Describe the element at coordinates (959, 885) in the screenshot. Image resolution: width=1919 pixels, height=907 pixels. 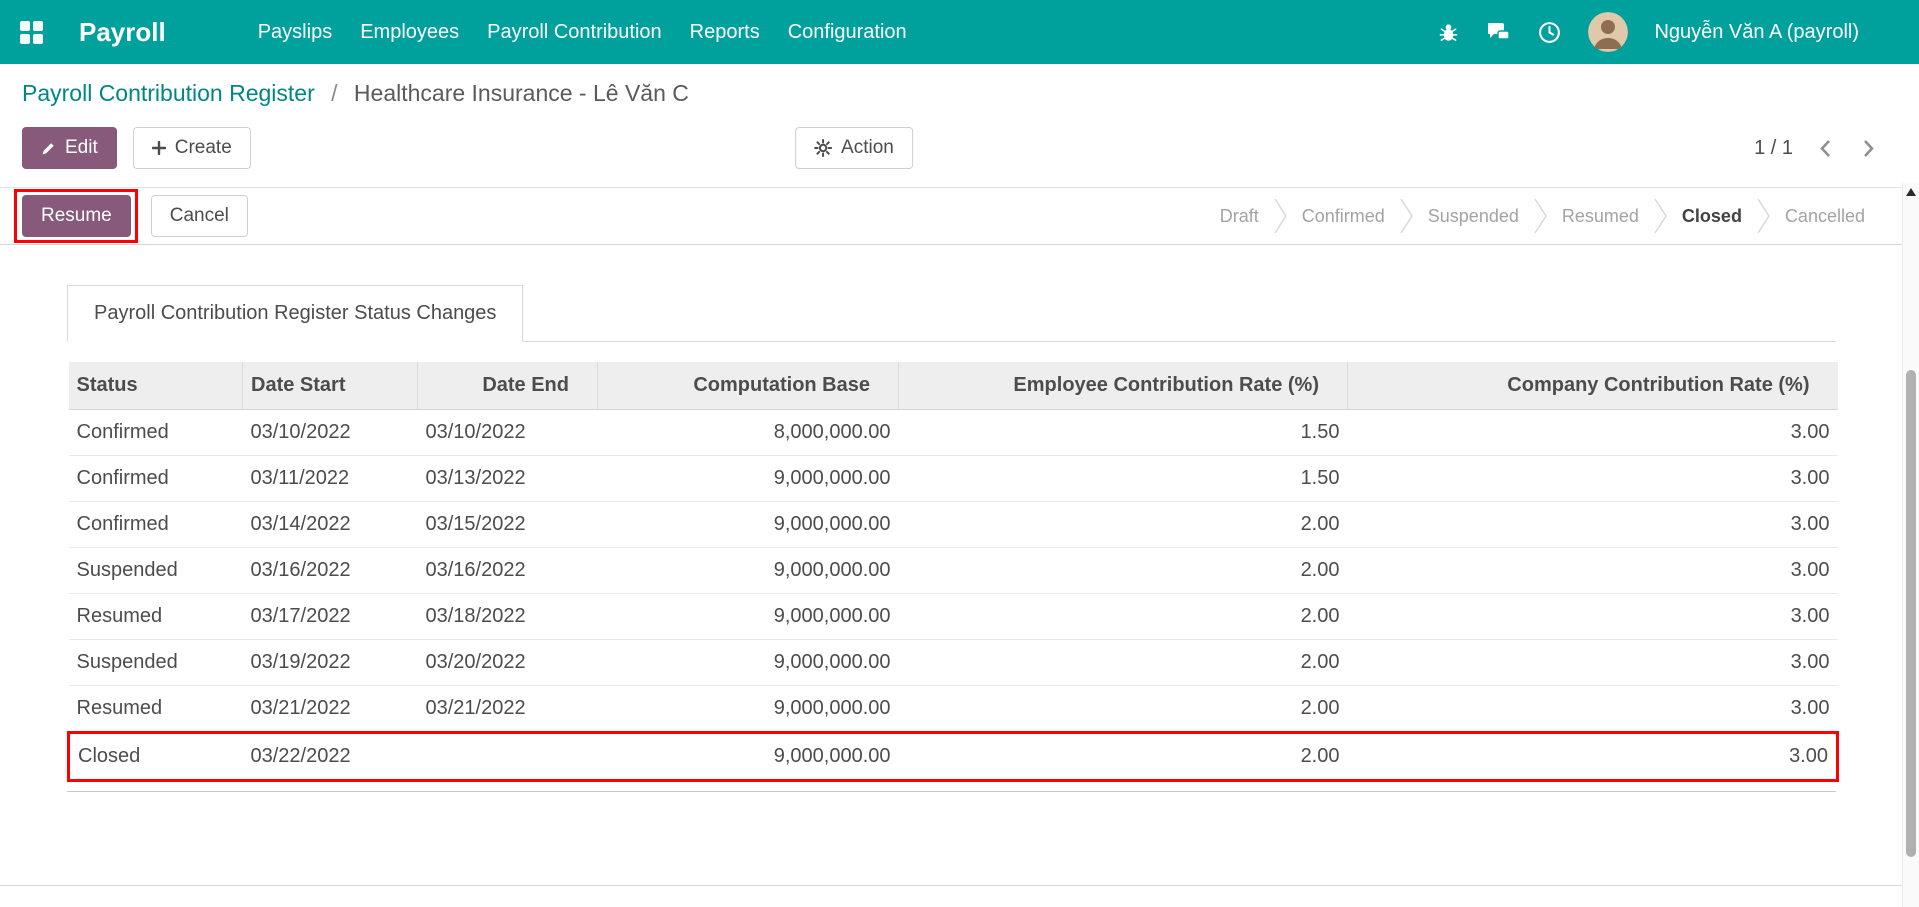
I see `sheet-bottom-divider` at that location.